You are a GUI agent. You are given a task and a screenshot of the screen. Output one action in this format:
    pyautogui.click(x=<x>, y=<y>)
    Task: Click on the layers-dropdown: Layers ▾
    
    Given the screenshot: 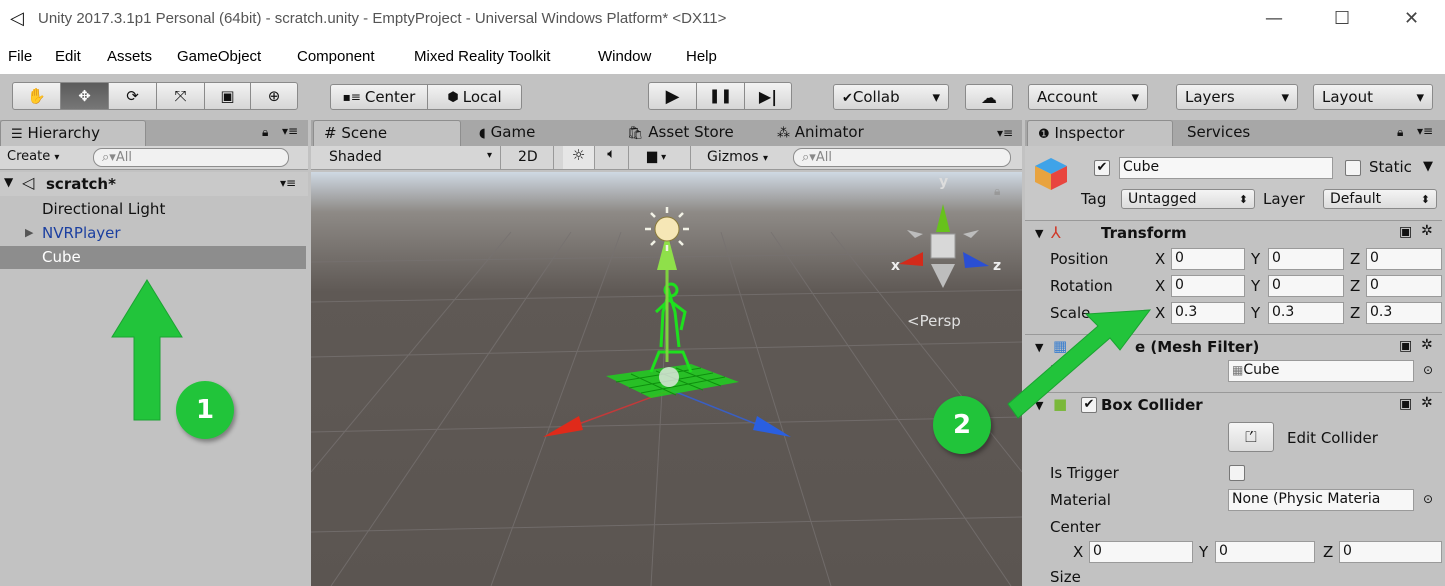 What is the action you would take?
    pyautogui.click(x=1237, y=97)
    